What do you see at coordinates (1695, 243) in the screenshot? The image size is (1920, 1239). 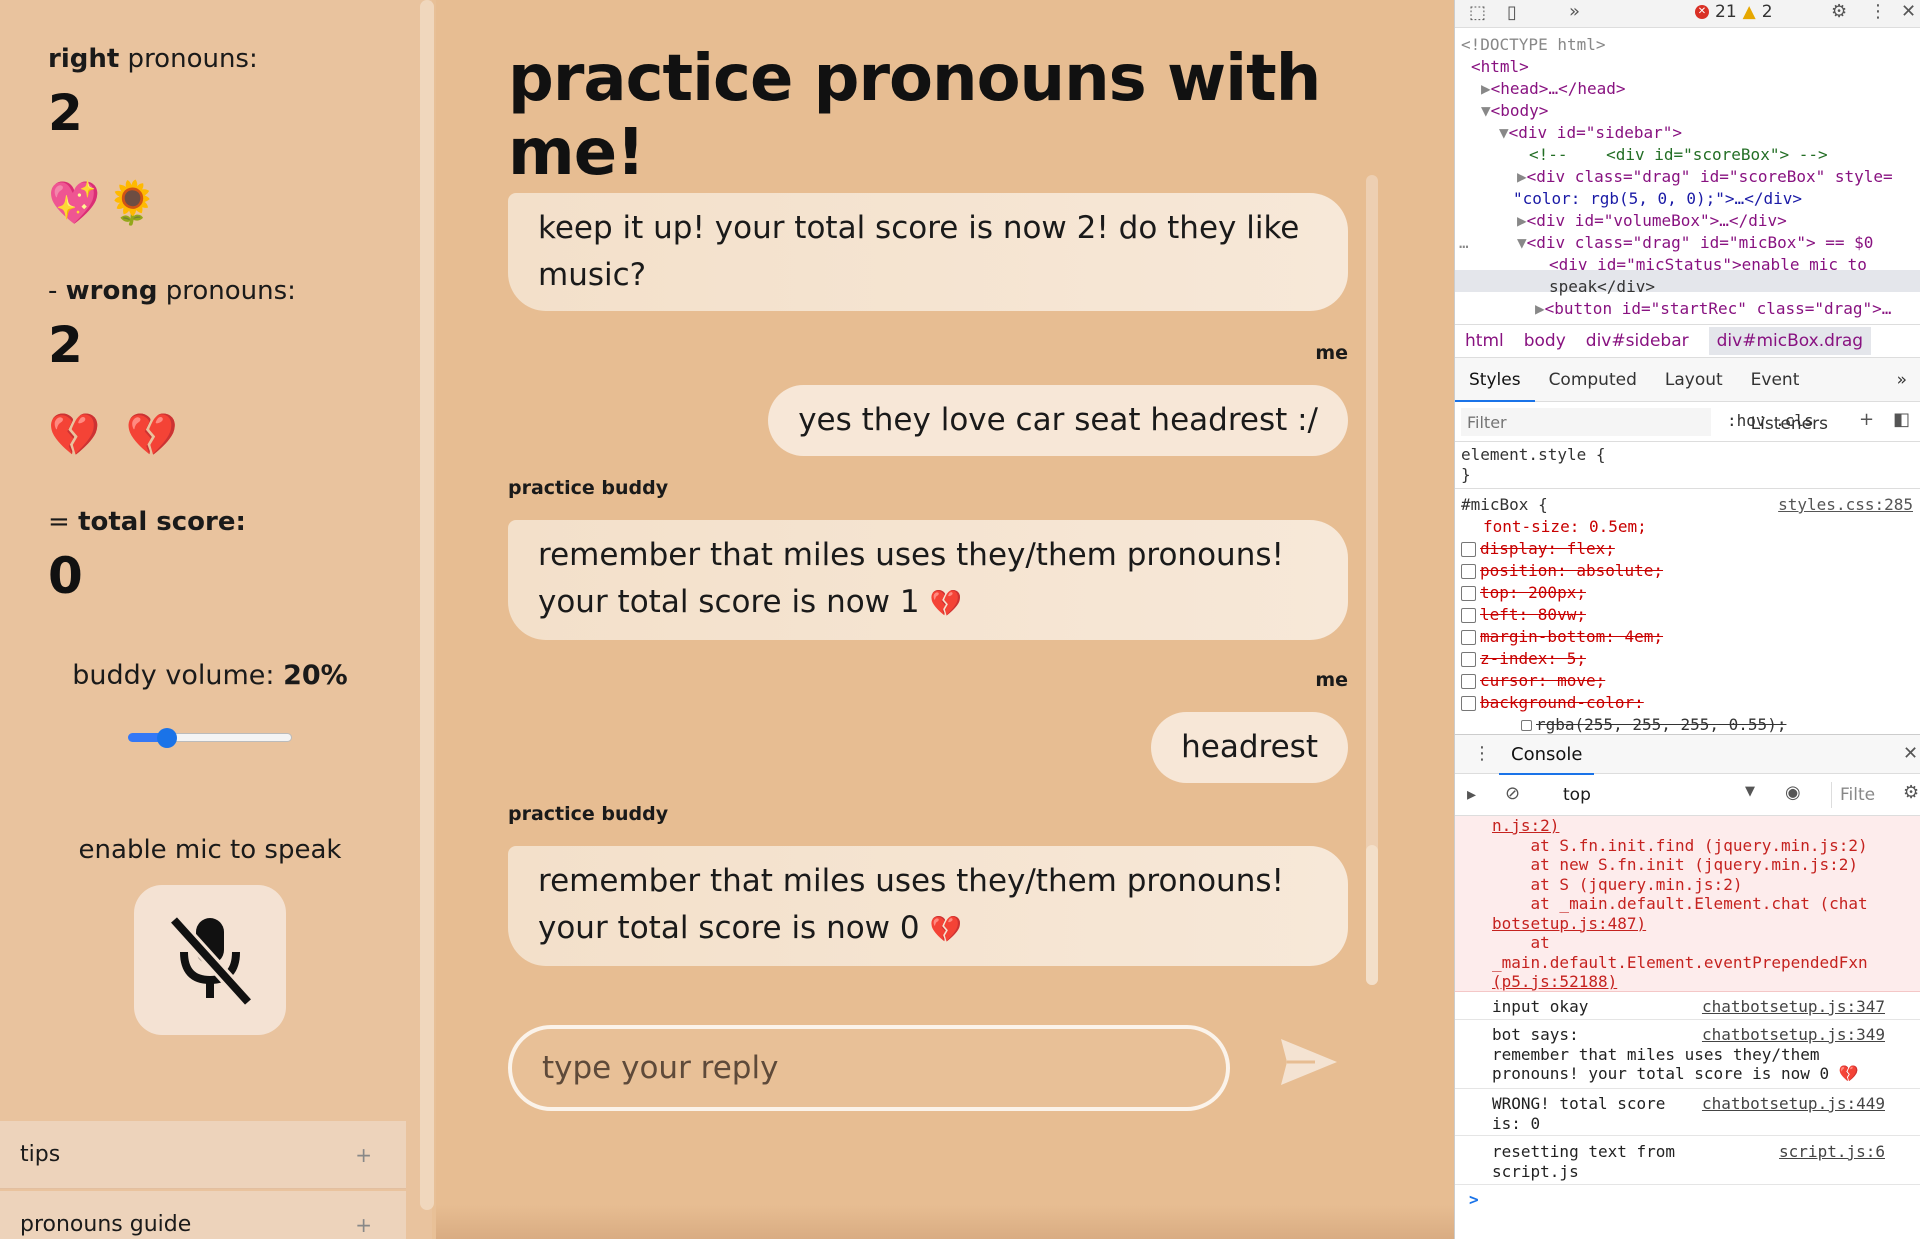 I see `dom-node-selected: ▼<div class="drag" id="micBox"> == $0` at bounding box center [1695, 243].